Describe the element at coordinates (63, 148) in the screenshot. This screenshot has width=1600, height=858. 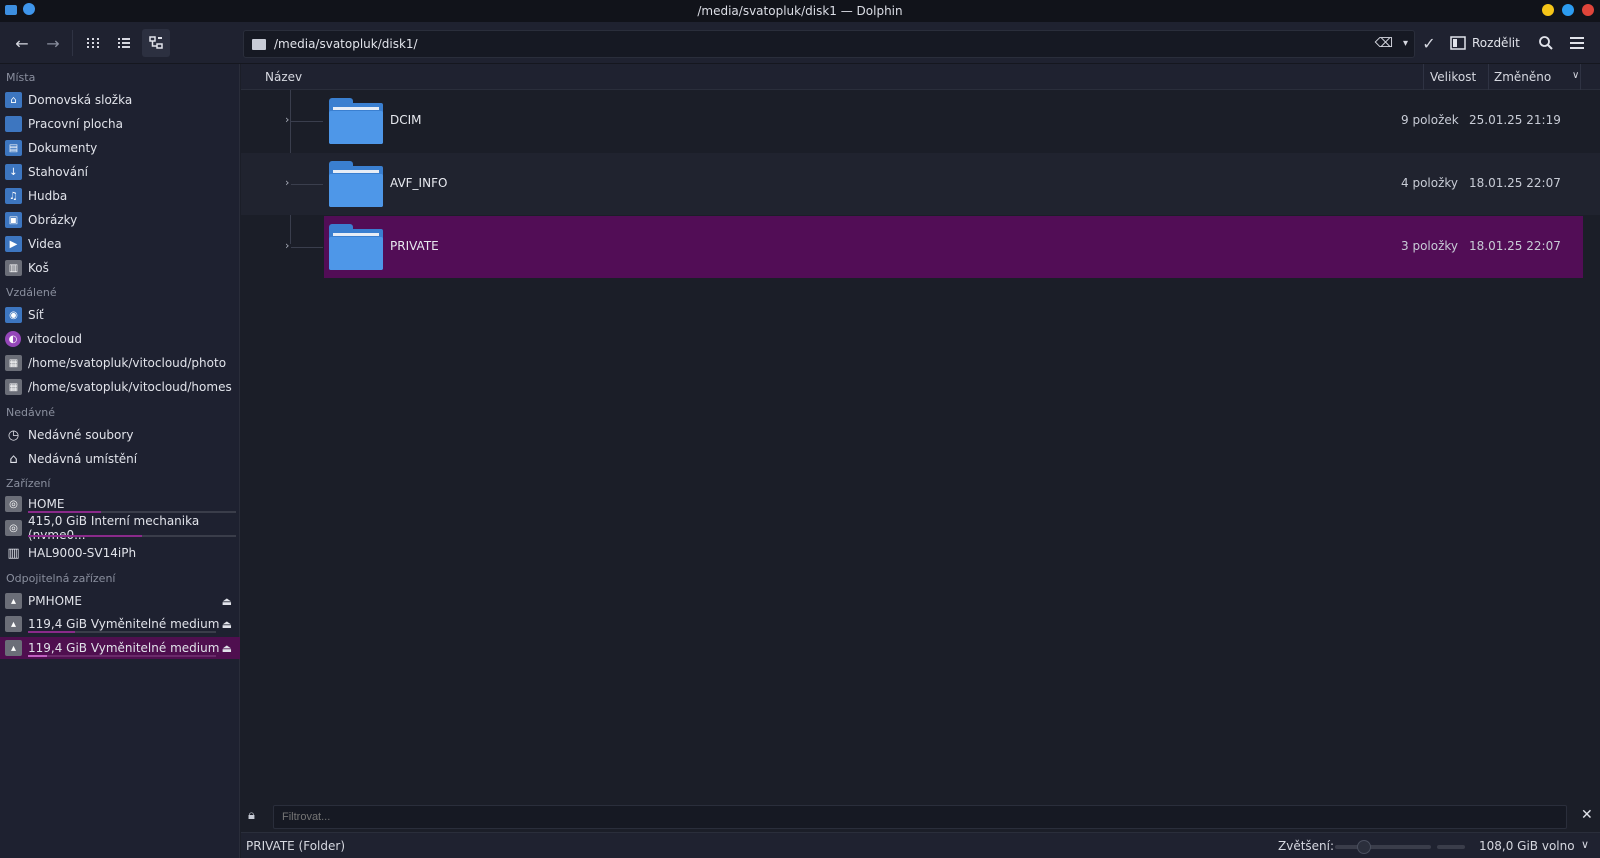
I see `sidebar-item-label: Dokumenty` at that location.